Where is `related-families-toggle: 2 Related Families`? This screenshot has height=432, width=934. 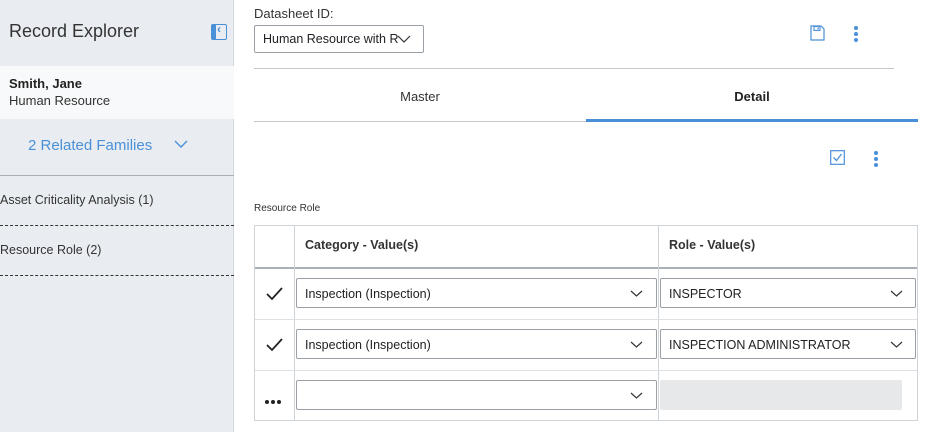
related-families-toggle: 2 Related Families is located at coordinates (117, 147).